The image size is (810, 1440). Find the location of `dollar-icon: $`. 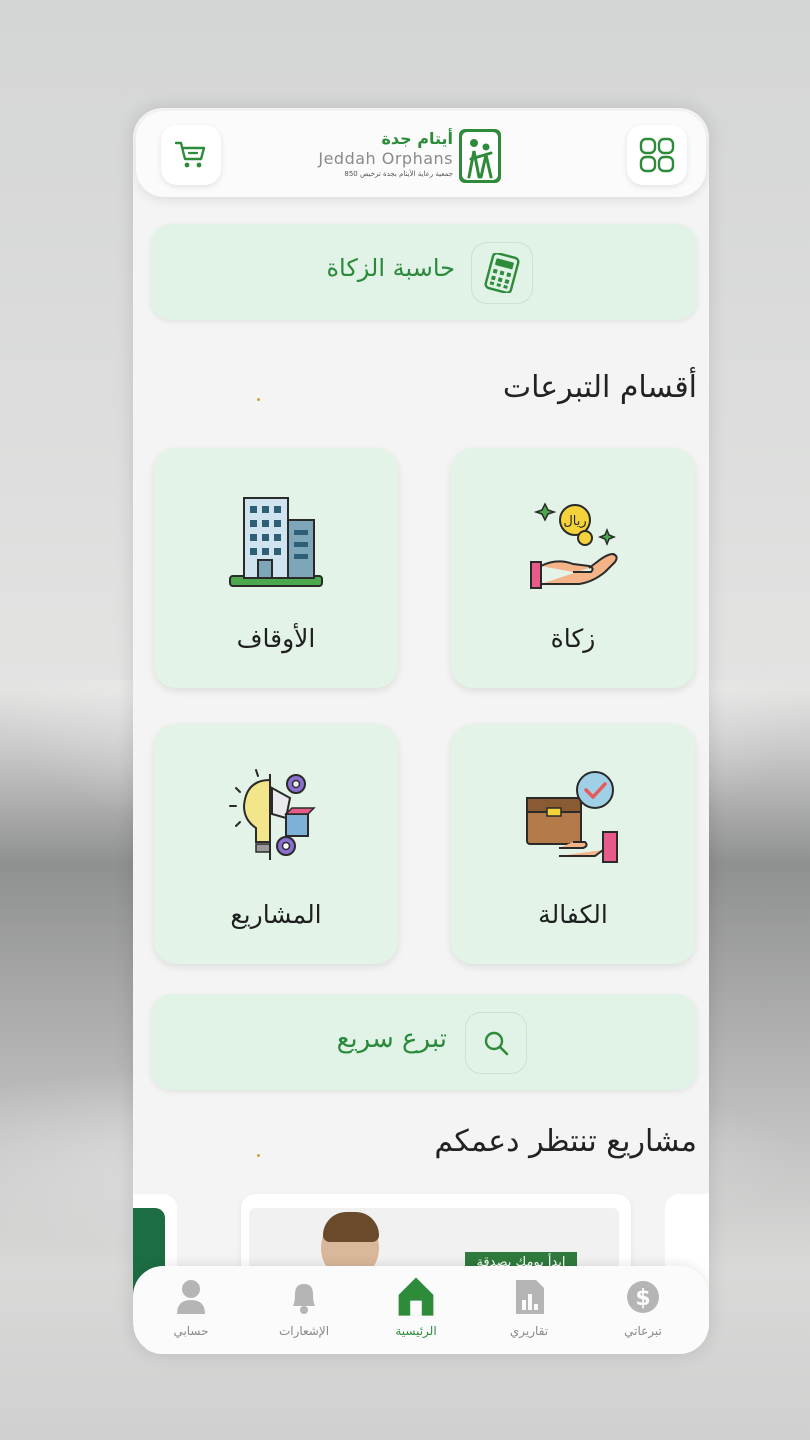

dollar-icon: $ is located at coordinates (643, 1297).